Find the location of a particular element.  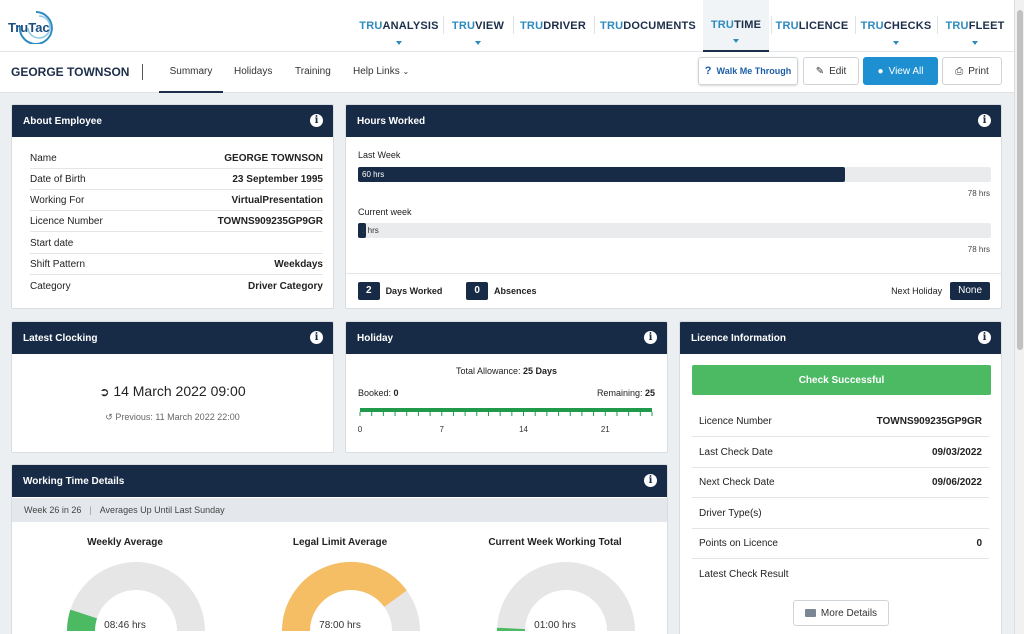

next-holiday-label: Next Holiday is located at coordinates (917, 291).